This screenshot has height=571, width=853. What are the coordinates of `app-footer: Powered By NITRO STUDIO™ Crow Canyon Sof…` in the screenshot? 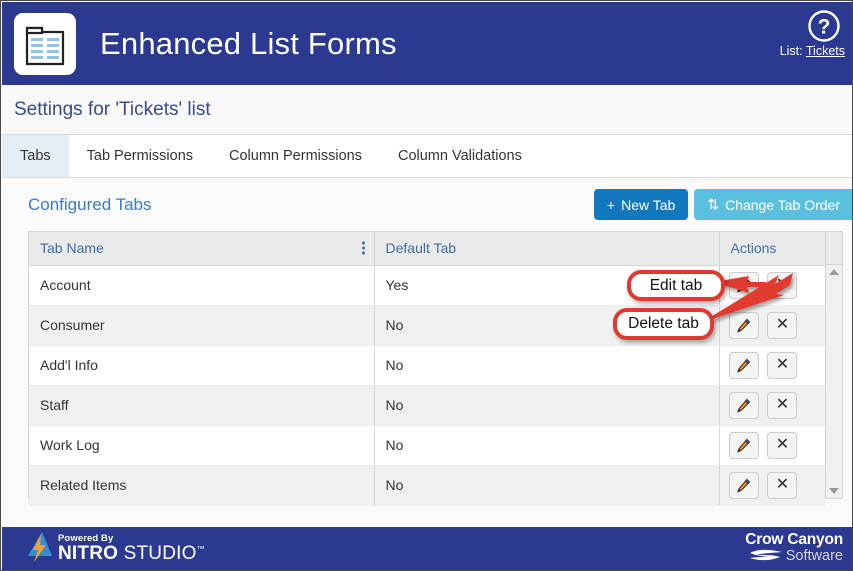 It's located at (427, 548).